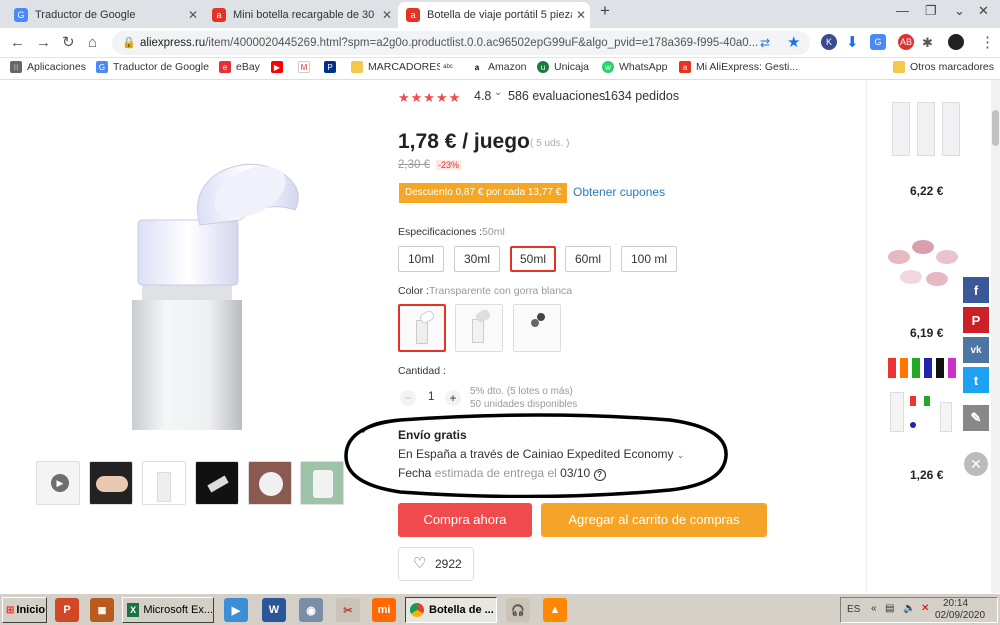 Image resolution: width=1000 pixels, height=625 pixels. What do you see at coordinates (24, 610) in the screenshot?
I see `start-button: ⊞ Inicio` at bounding box center [24, 610].